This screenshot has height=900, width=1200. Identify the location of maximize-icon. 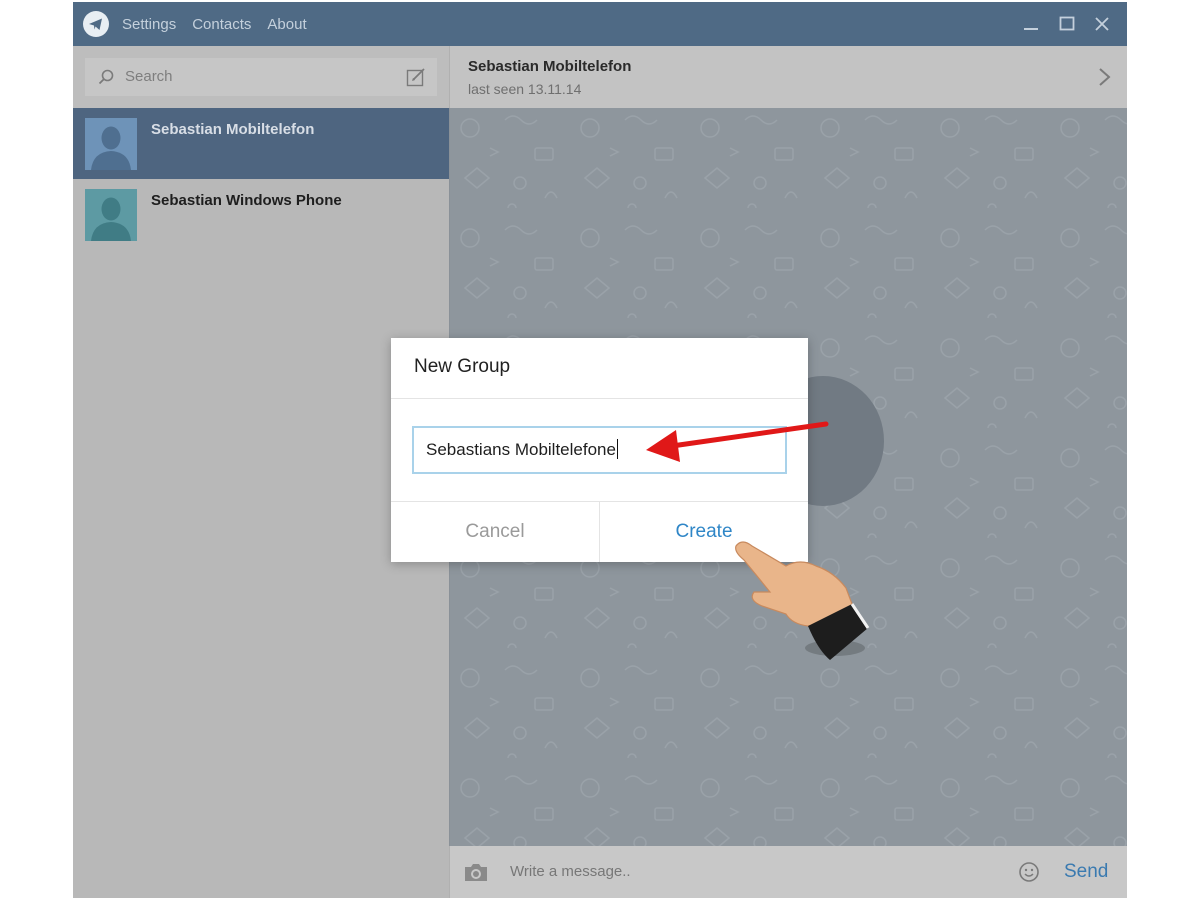
(1067, 24).